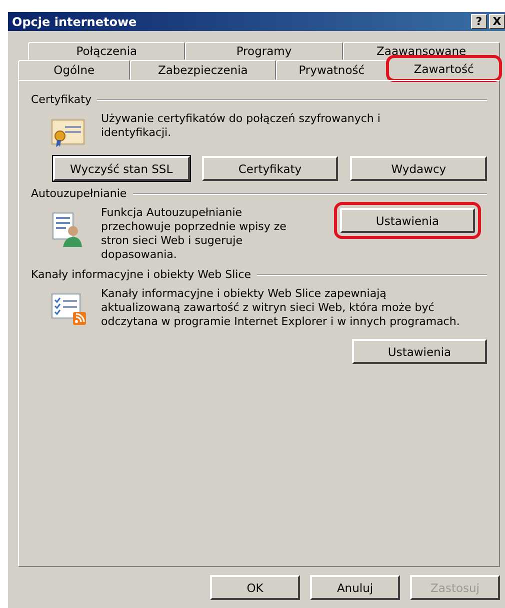 This screenshot has width=505, height=608. What do you see at coordinates (355, 587) in the screenshot?
I see `dialog-button: Anuluj` at bounding box center [355, 587].